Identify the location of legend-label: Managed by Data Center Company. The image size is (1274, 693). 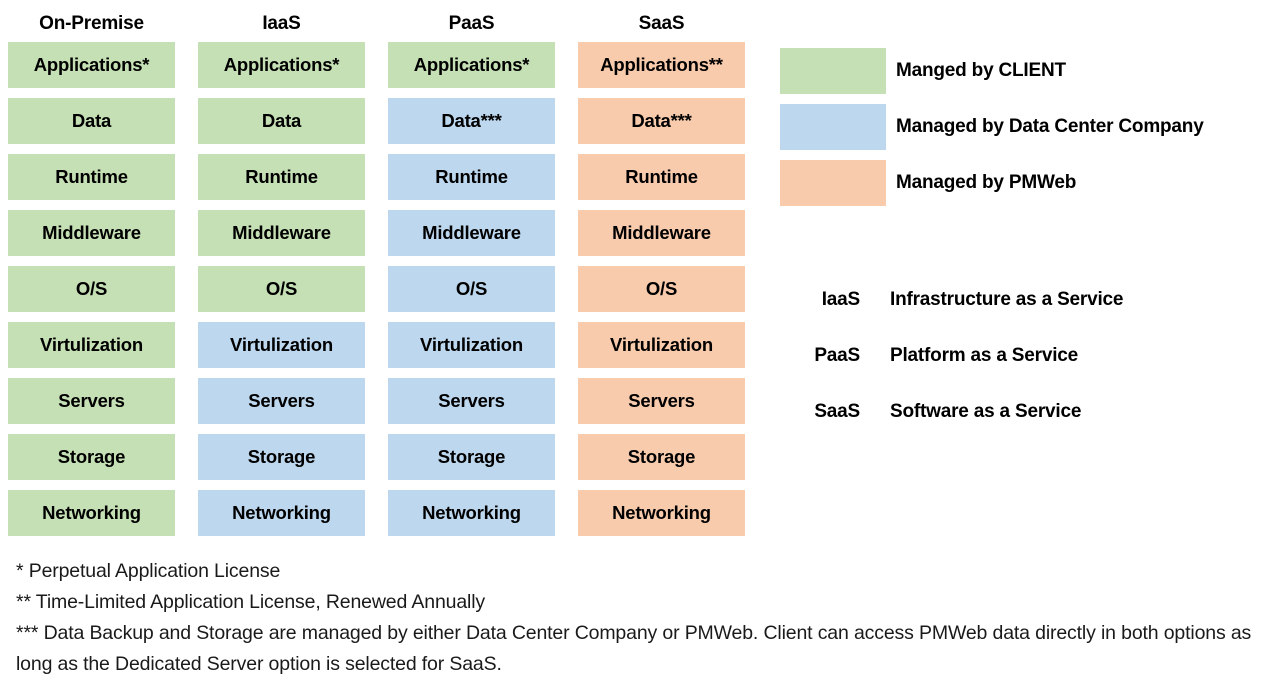
(1050, 126).